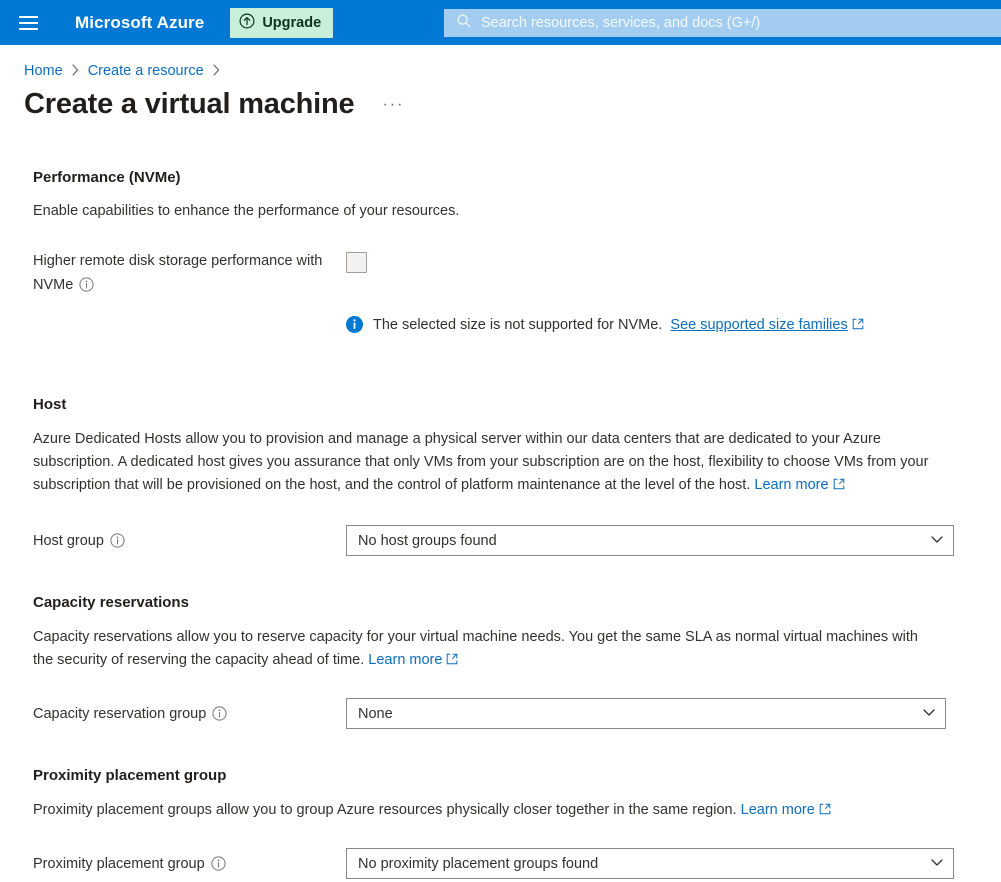  I want to click on title-row: Create a virtual machine ···, so click(512, 104).